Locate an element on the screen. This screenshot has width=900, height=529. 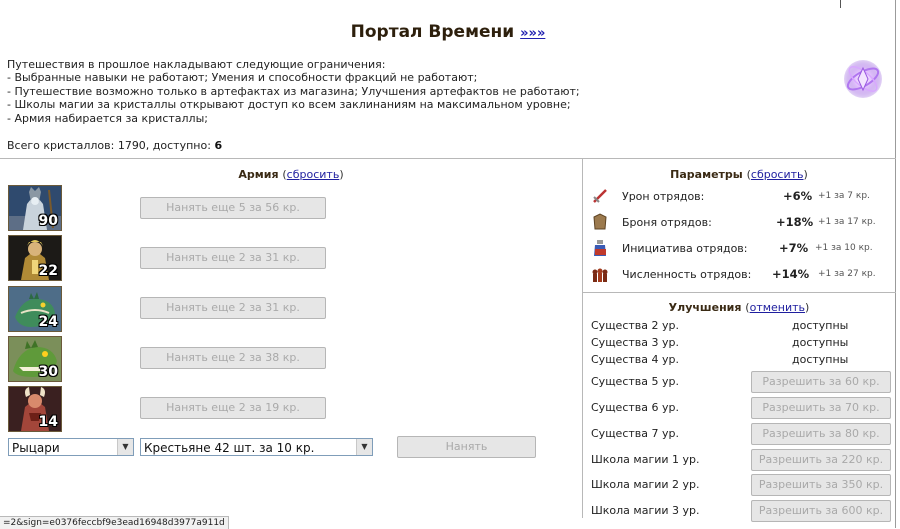
frame-border is located at coordinates (895, 264).